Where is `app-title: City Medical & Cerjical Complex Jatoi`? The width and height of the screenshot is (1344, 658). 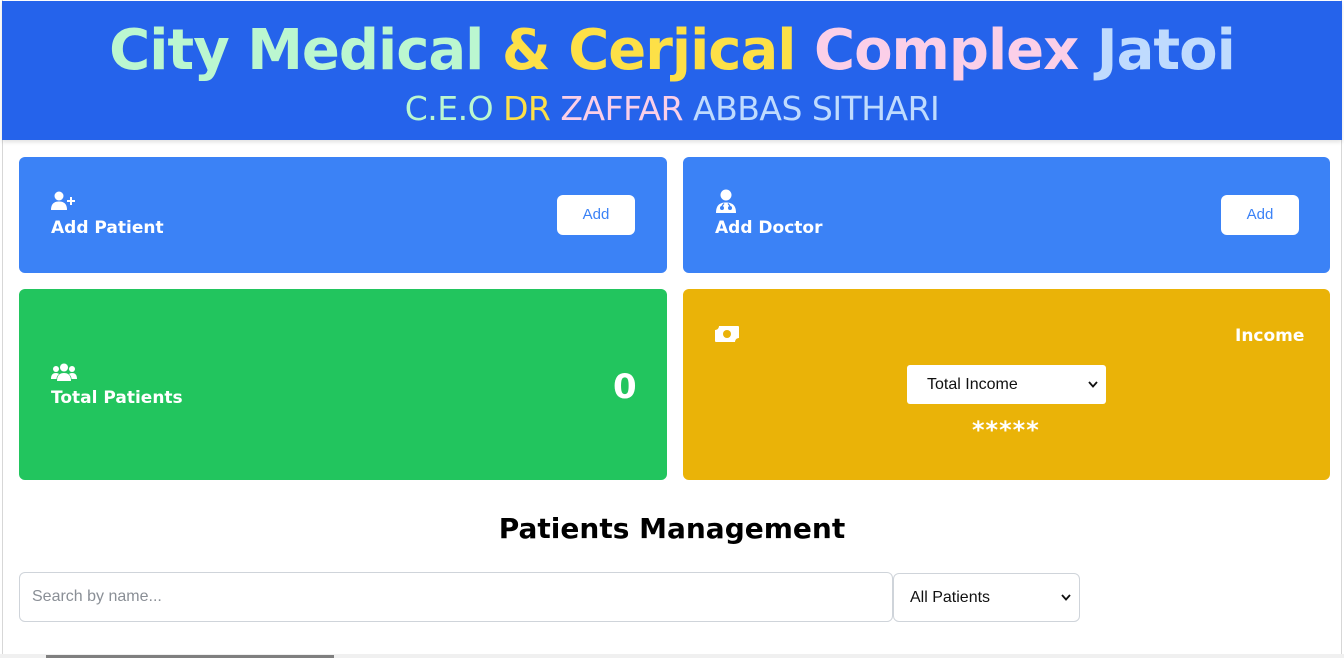
app-title: City Medical & Cerjical Complex Jatoi is located at coordinates (672, 51).